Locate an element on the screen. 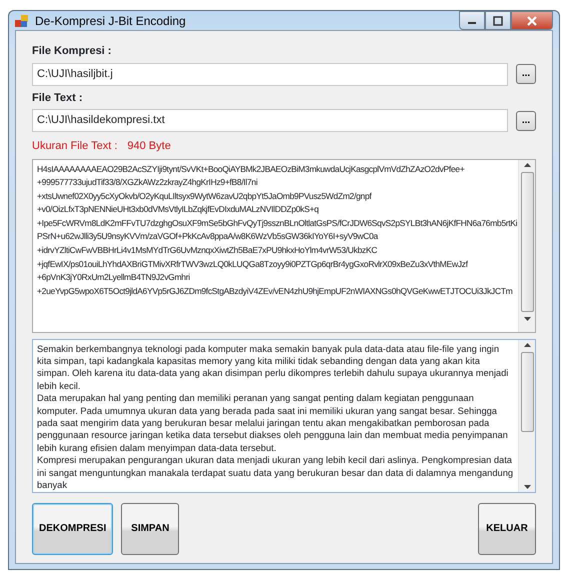  maximize-icon is located at coordinates (498, 21).